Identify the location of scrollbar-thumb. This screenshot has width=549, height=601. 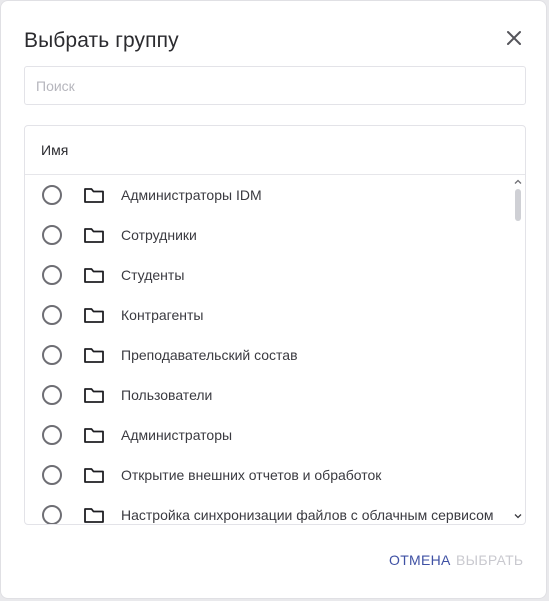
(518, 205).